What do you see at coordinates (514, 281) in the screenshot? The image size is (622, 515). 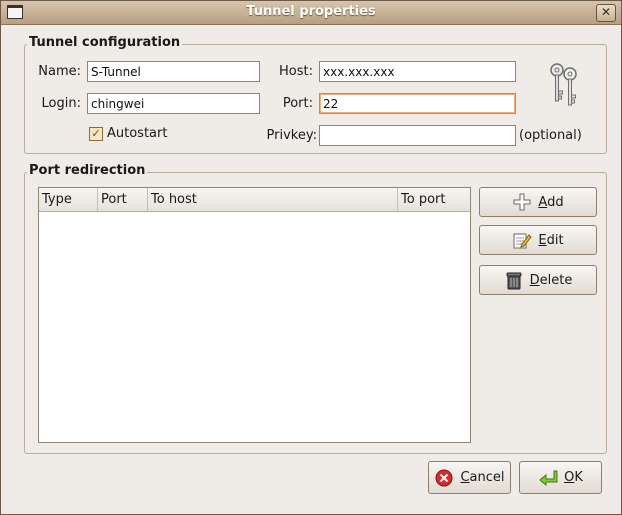 I see `trash-icon` at bounding box center [514, 281].